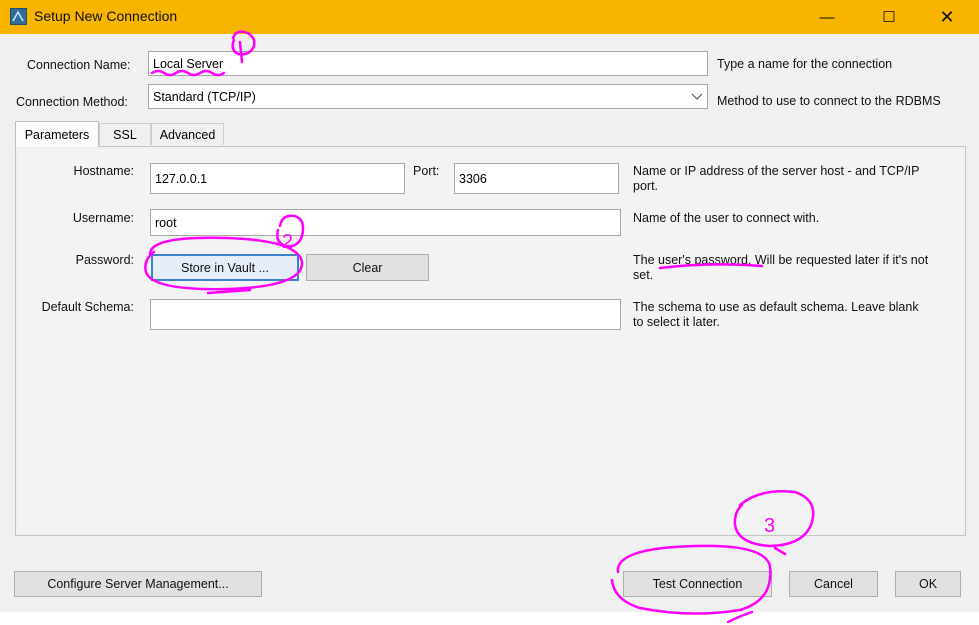 Image resolution: width=979 pixels, height=625 pixels. I want to click on tab-advanced: Advanced, so click(187, 134).